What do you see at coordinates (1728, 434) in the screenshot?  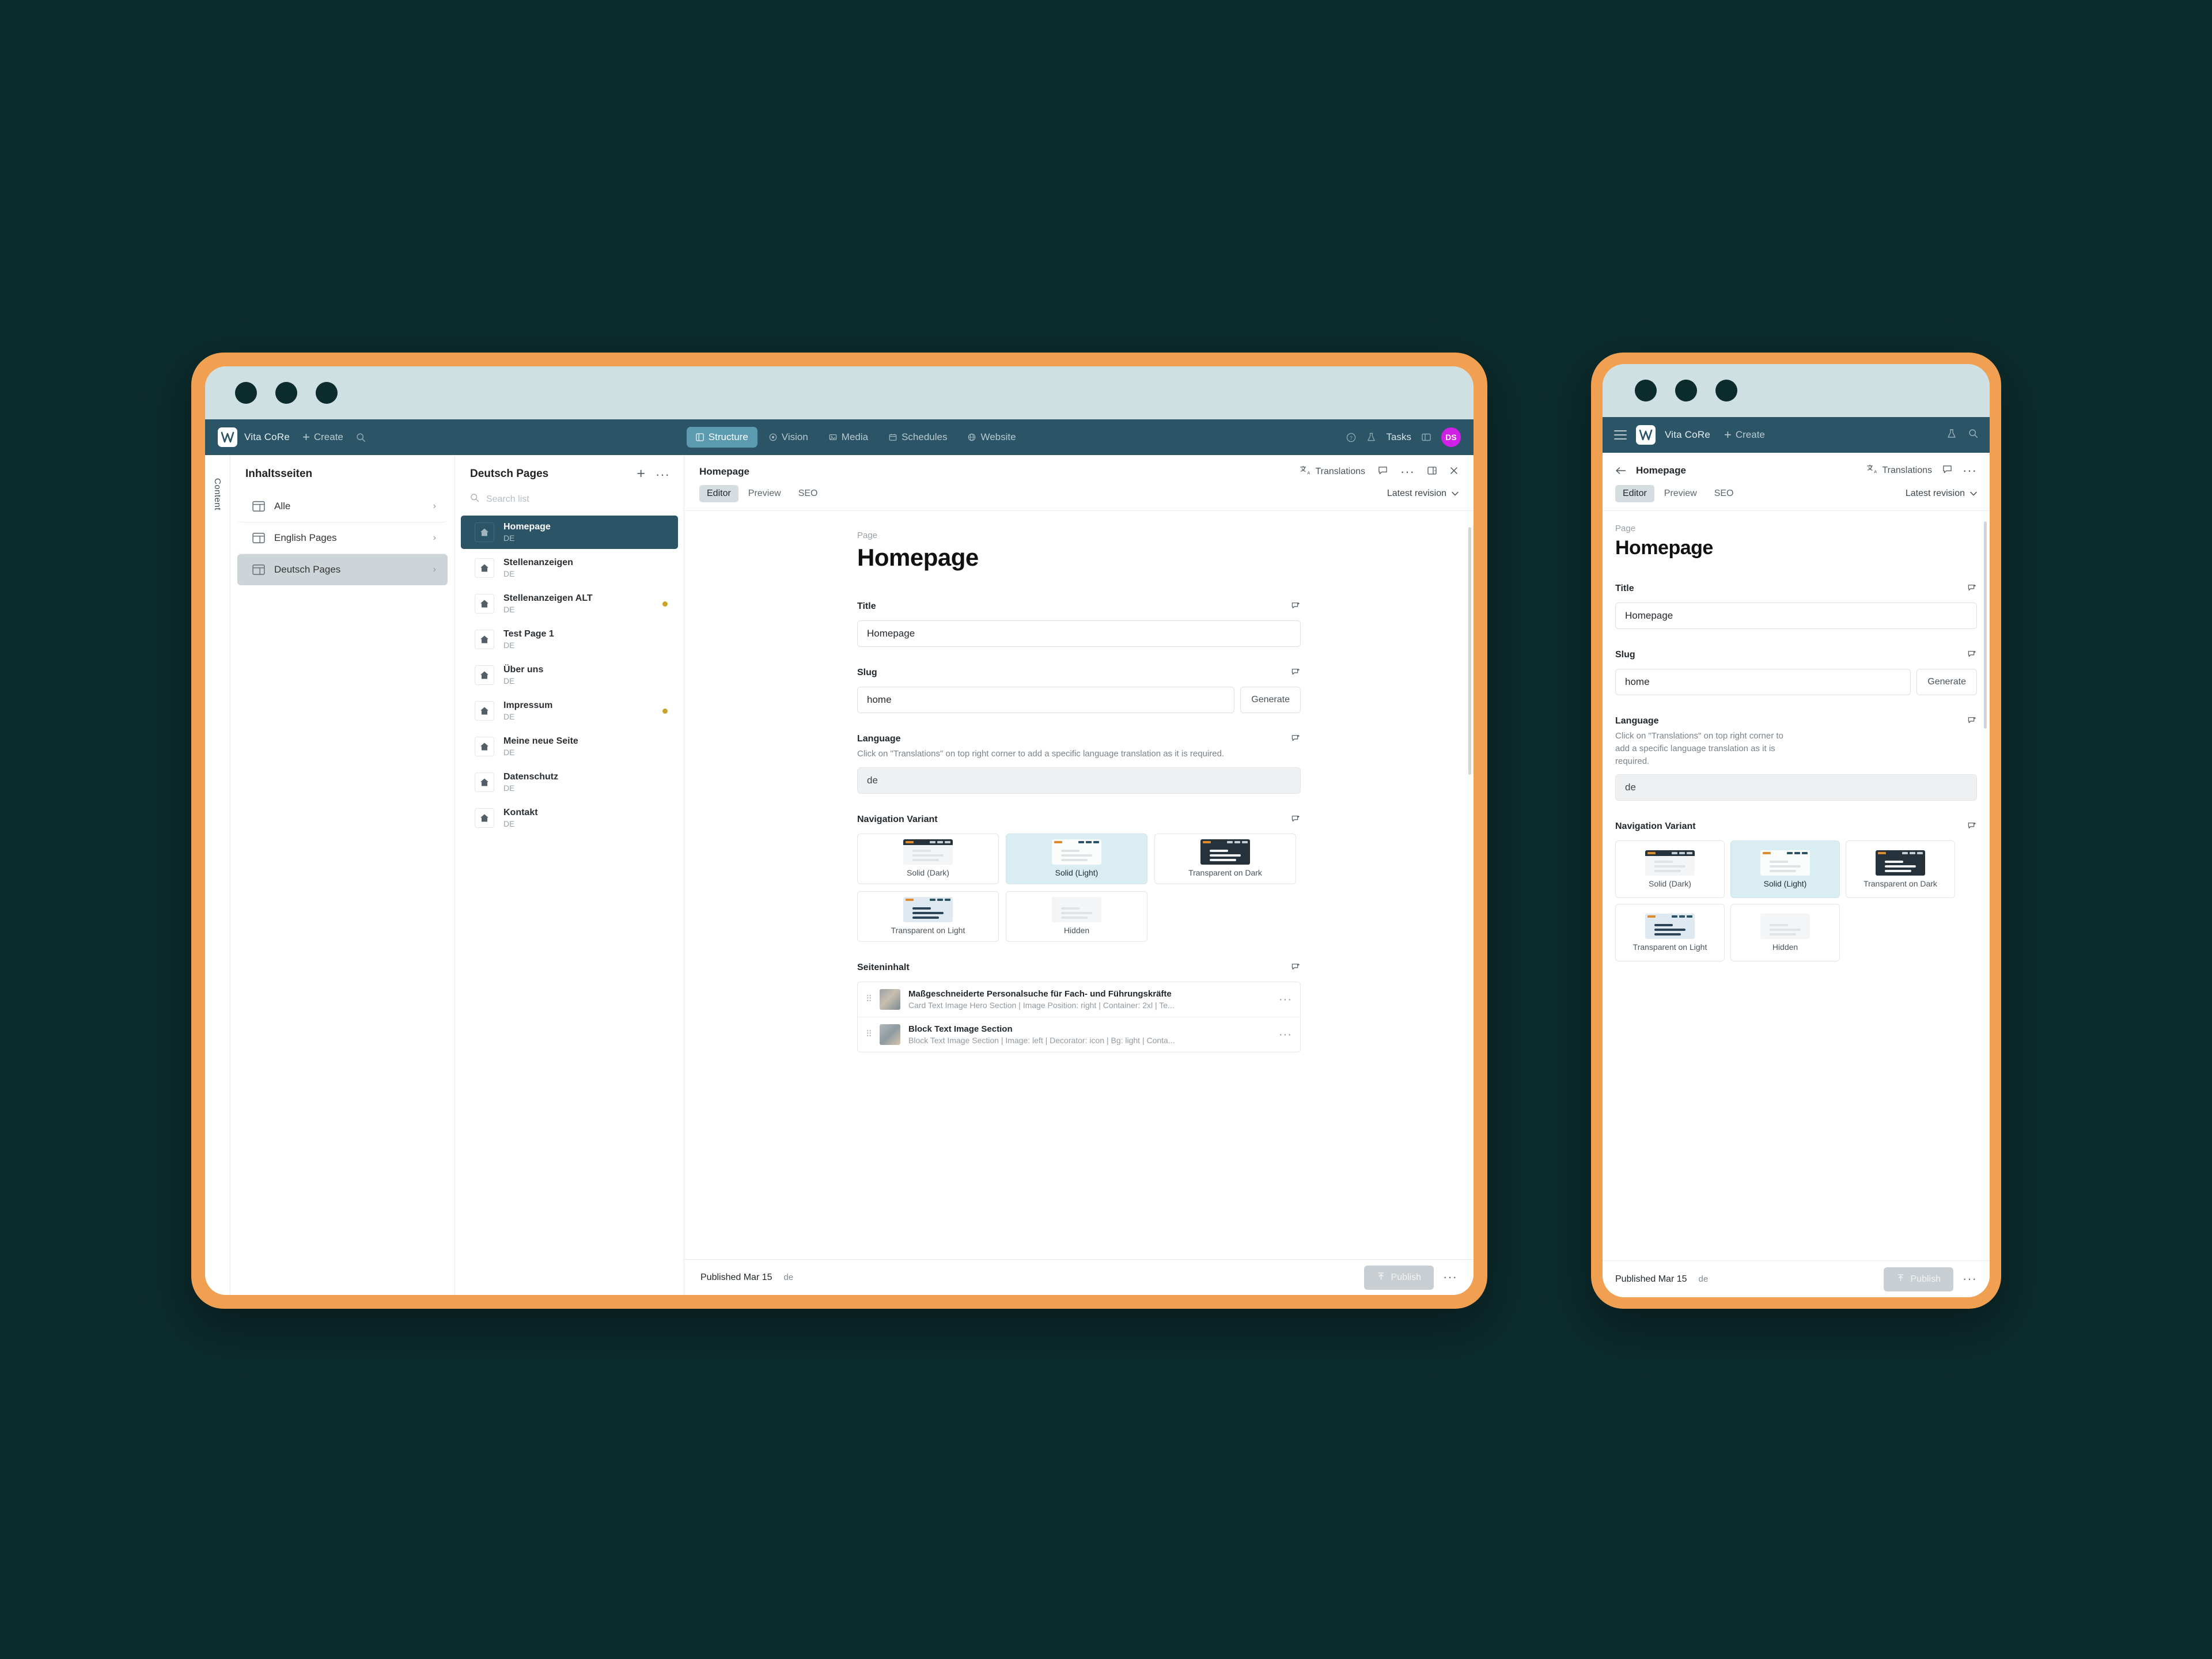 I see `plus-icon: +` at bounding box center [1728, 434].